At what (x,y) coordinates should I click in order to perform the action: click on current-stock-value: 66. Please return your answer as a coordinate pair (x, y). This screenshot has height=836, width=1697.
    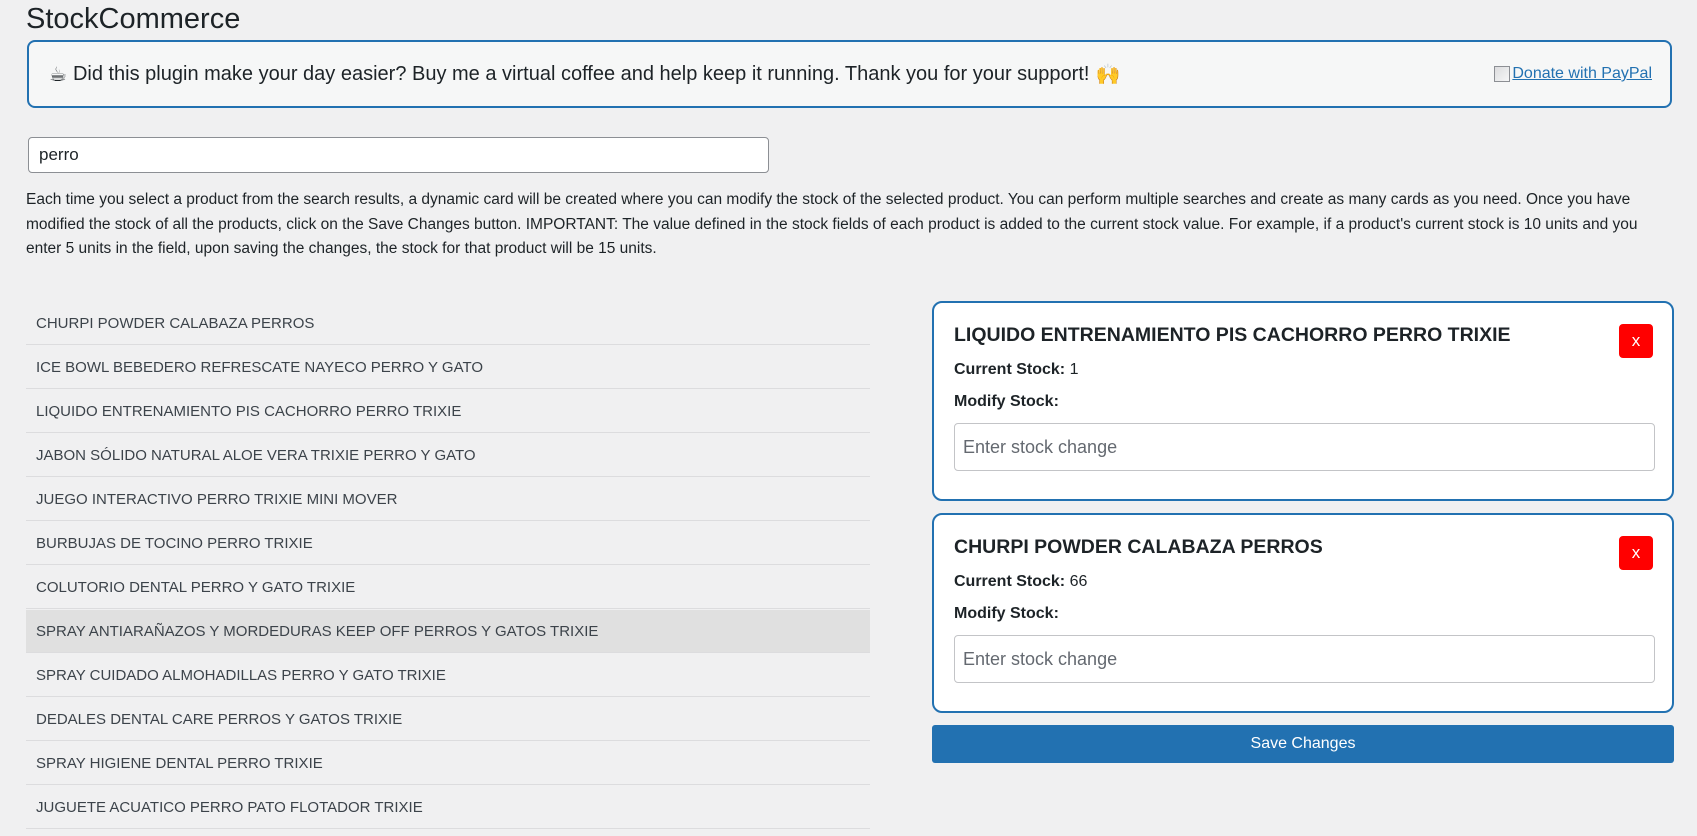
    Looking at the image, I should click on (1078, 581).